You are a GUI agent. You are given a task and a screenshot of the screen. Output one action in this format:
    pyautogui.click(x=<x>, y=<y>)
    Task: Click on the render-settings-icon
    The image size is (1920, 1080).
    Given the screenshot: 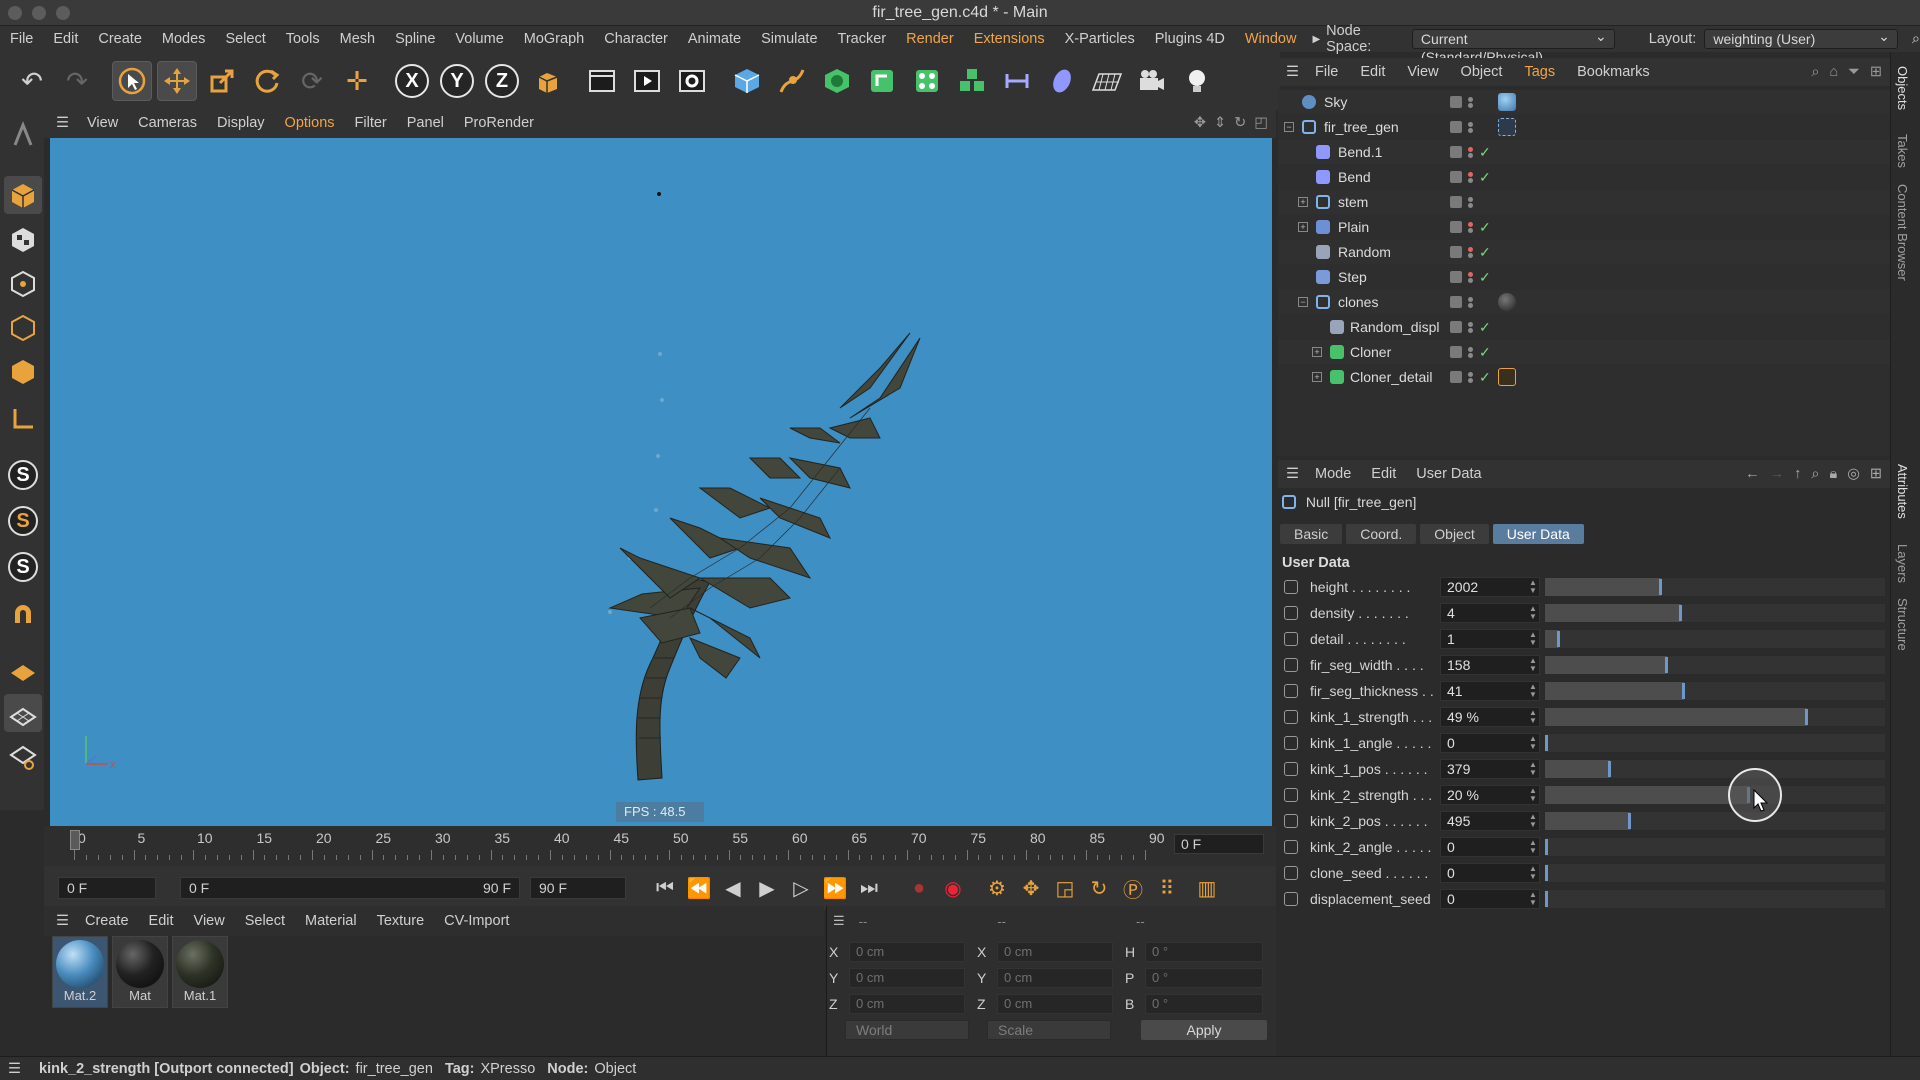 What is the action you would take?
    pyautogui.click(x=692, y=81)
    